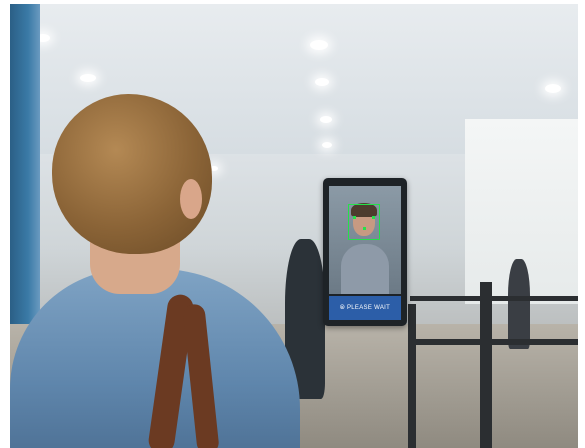  Describe the element at coordinates (191, 199) in the screenshot. I see `traveler-ear` at that location.